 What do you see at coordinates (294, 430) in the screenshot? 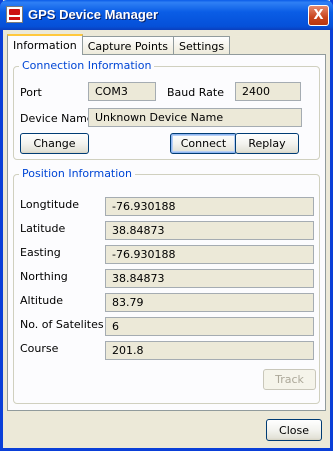
I see `close-button: Close` at bounding box center [294, 430].